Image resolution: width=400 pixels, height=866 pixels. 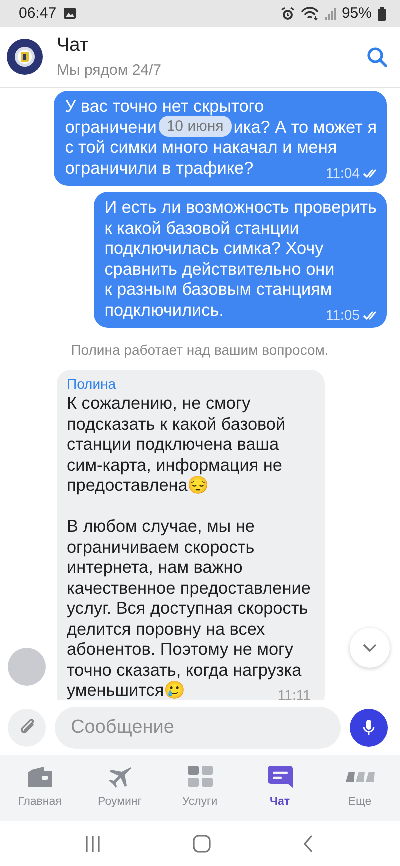 What do you see at coordinates (195, 127) in the screenshot?
I see `date-pill: 10 июня` at bounding box center [195, 127].